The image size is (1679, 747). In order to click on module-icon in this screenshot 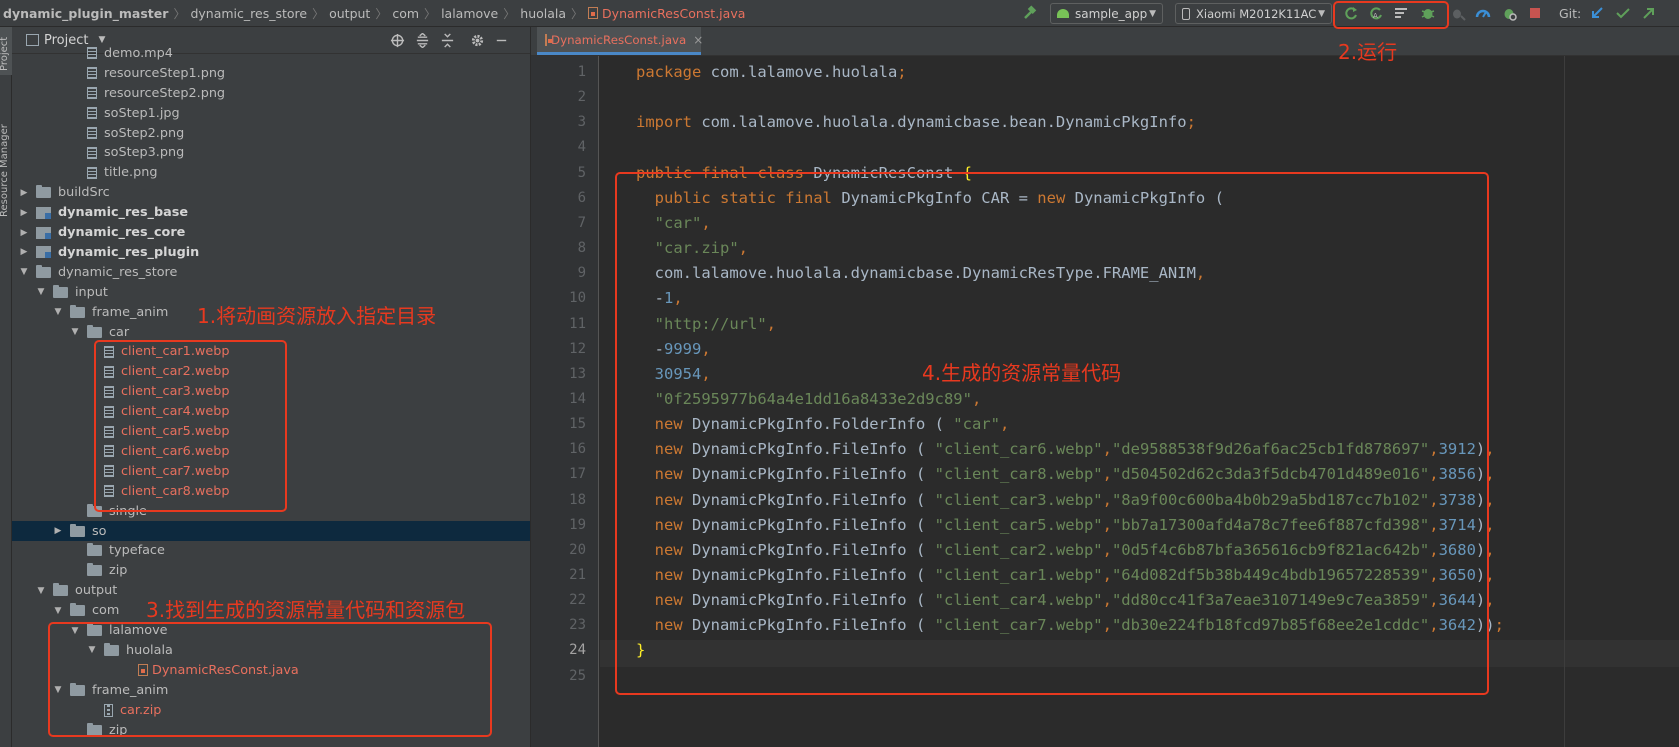, I will do `click(43, 252)`.